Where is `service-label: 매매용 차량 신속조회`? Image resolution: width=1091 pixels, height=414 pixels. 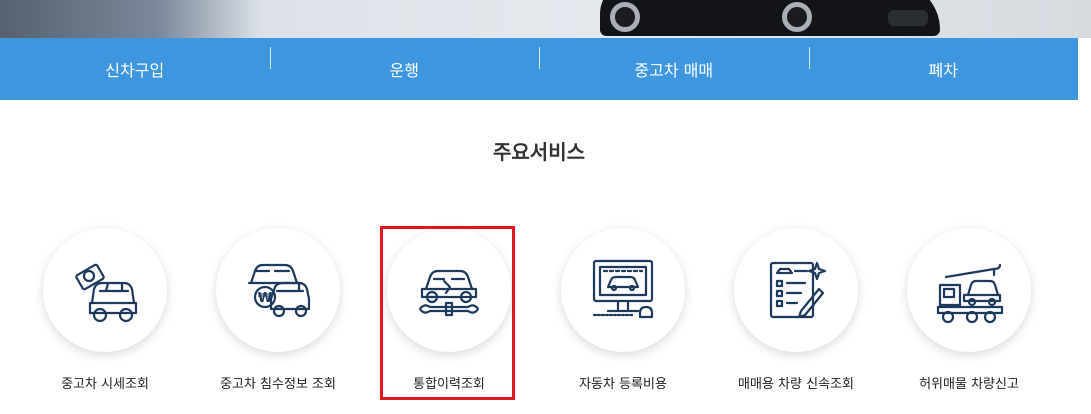
service-label: 매매용 차량 신속조회 is located at coordinates (796, 384).